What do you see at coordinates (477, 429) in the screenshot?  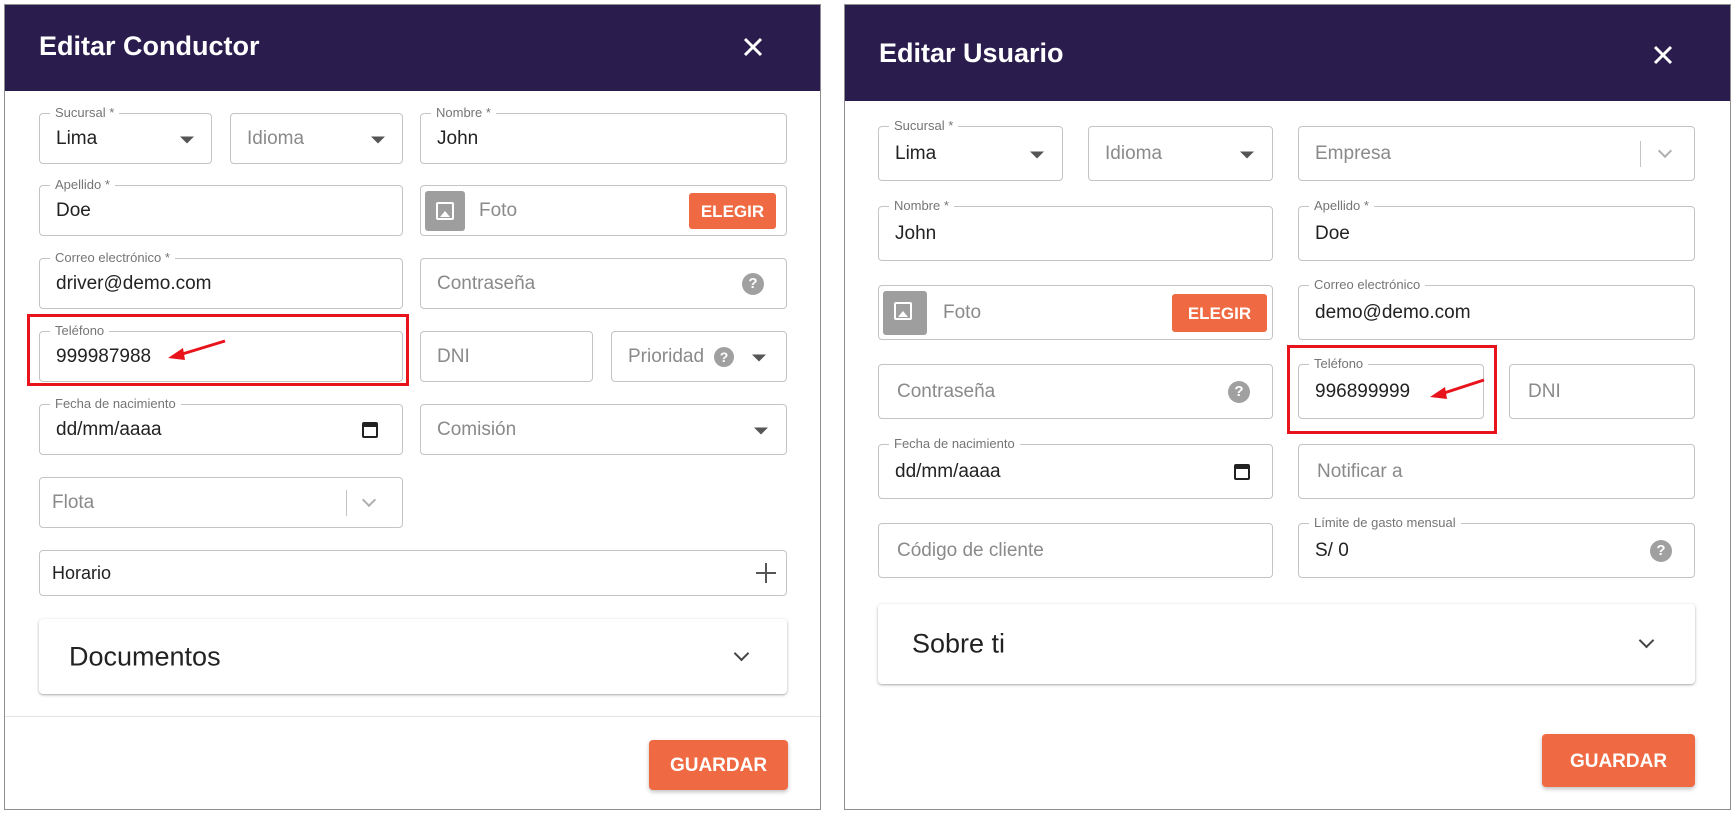 I see `commission-placeholder: Comisión` at bounding box center [477, 429].